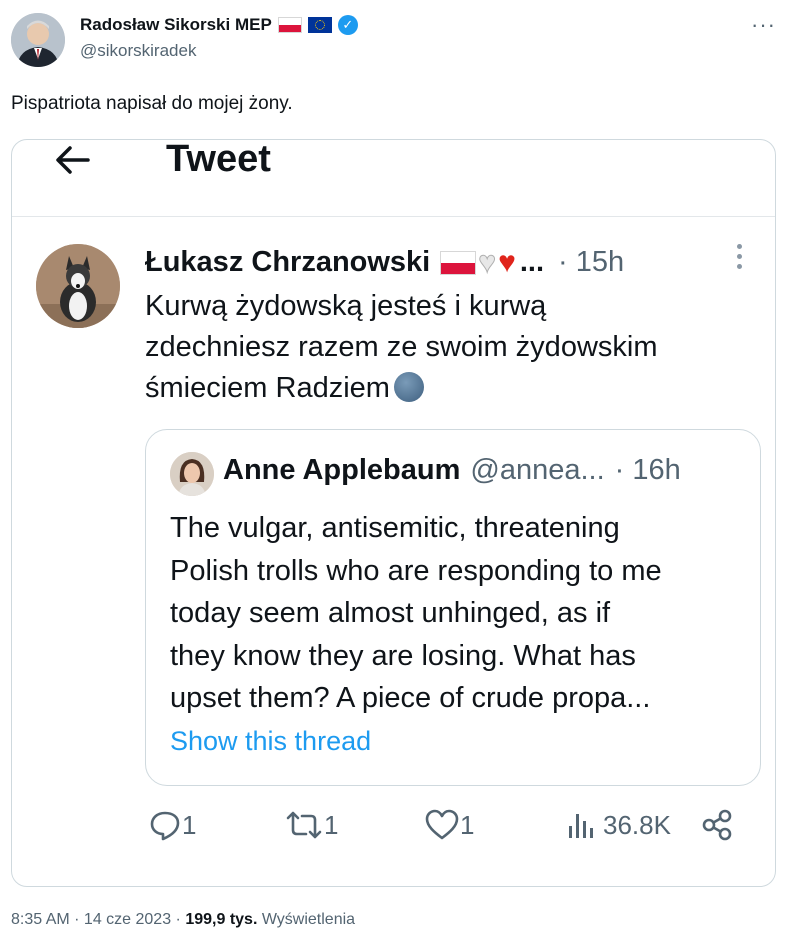 The image size is (795, 951). What do you see at coordinates (403, 655) in the screenshot?
I see `quote-line: they know they are losing. What has` at bounding box center [403, 655].